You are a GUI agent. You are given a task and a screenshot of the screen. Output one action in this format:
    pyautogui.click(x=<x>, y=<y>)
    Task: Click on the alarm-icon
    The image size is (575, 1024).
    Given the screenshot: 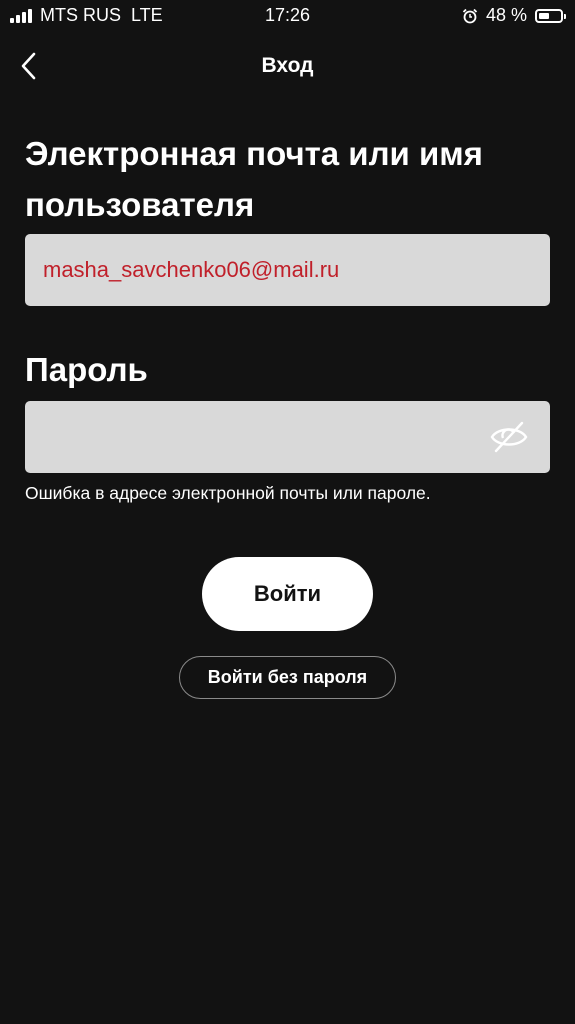 What is the action you would take?
    pyautogui.click(x=470, y=15)
    